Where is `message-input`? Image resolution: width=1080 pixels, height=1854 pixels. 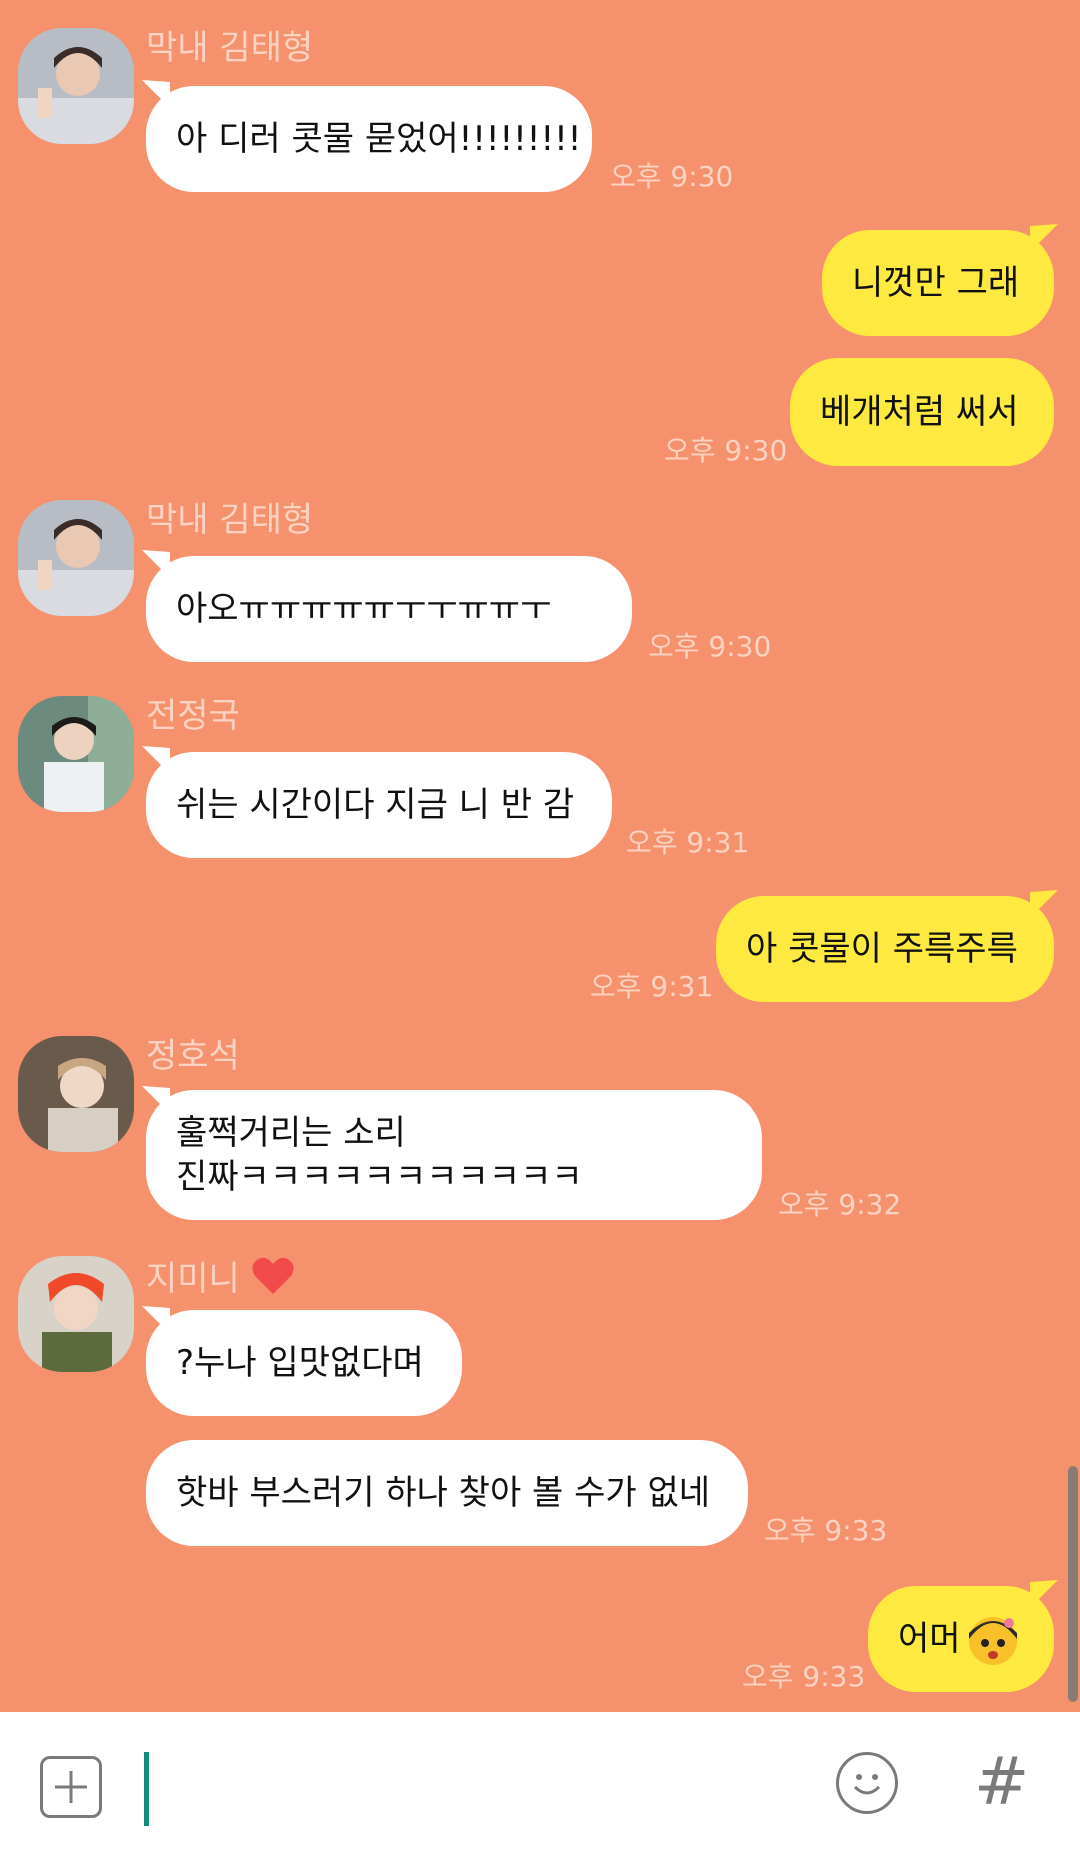 message-input is located at coordinates (470, 1787).